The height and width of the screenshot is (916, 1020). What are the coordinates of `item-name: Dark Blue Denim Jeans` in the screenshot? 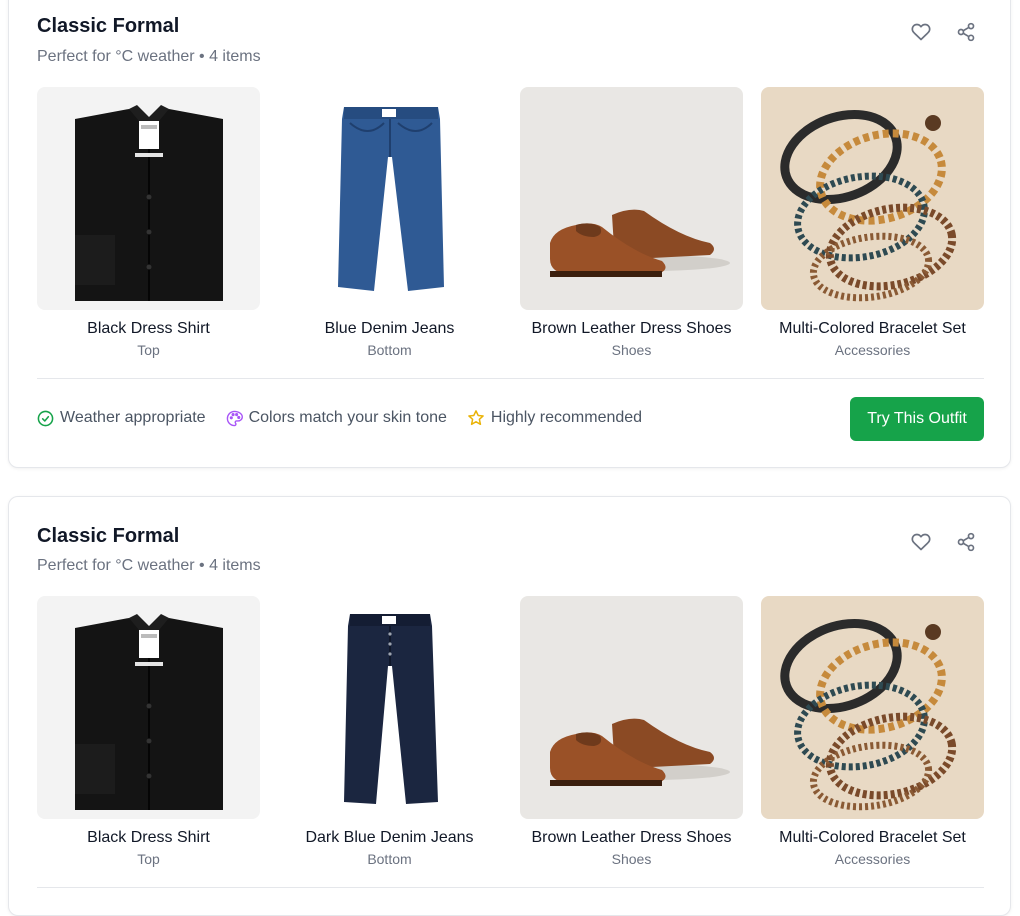 It's located at (389, 837).